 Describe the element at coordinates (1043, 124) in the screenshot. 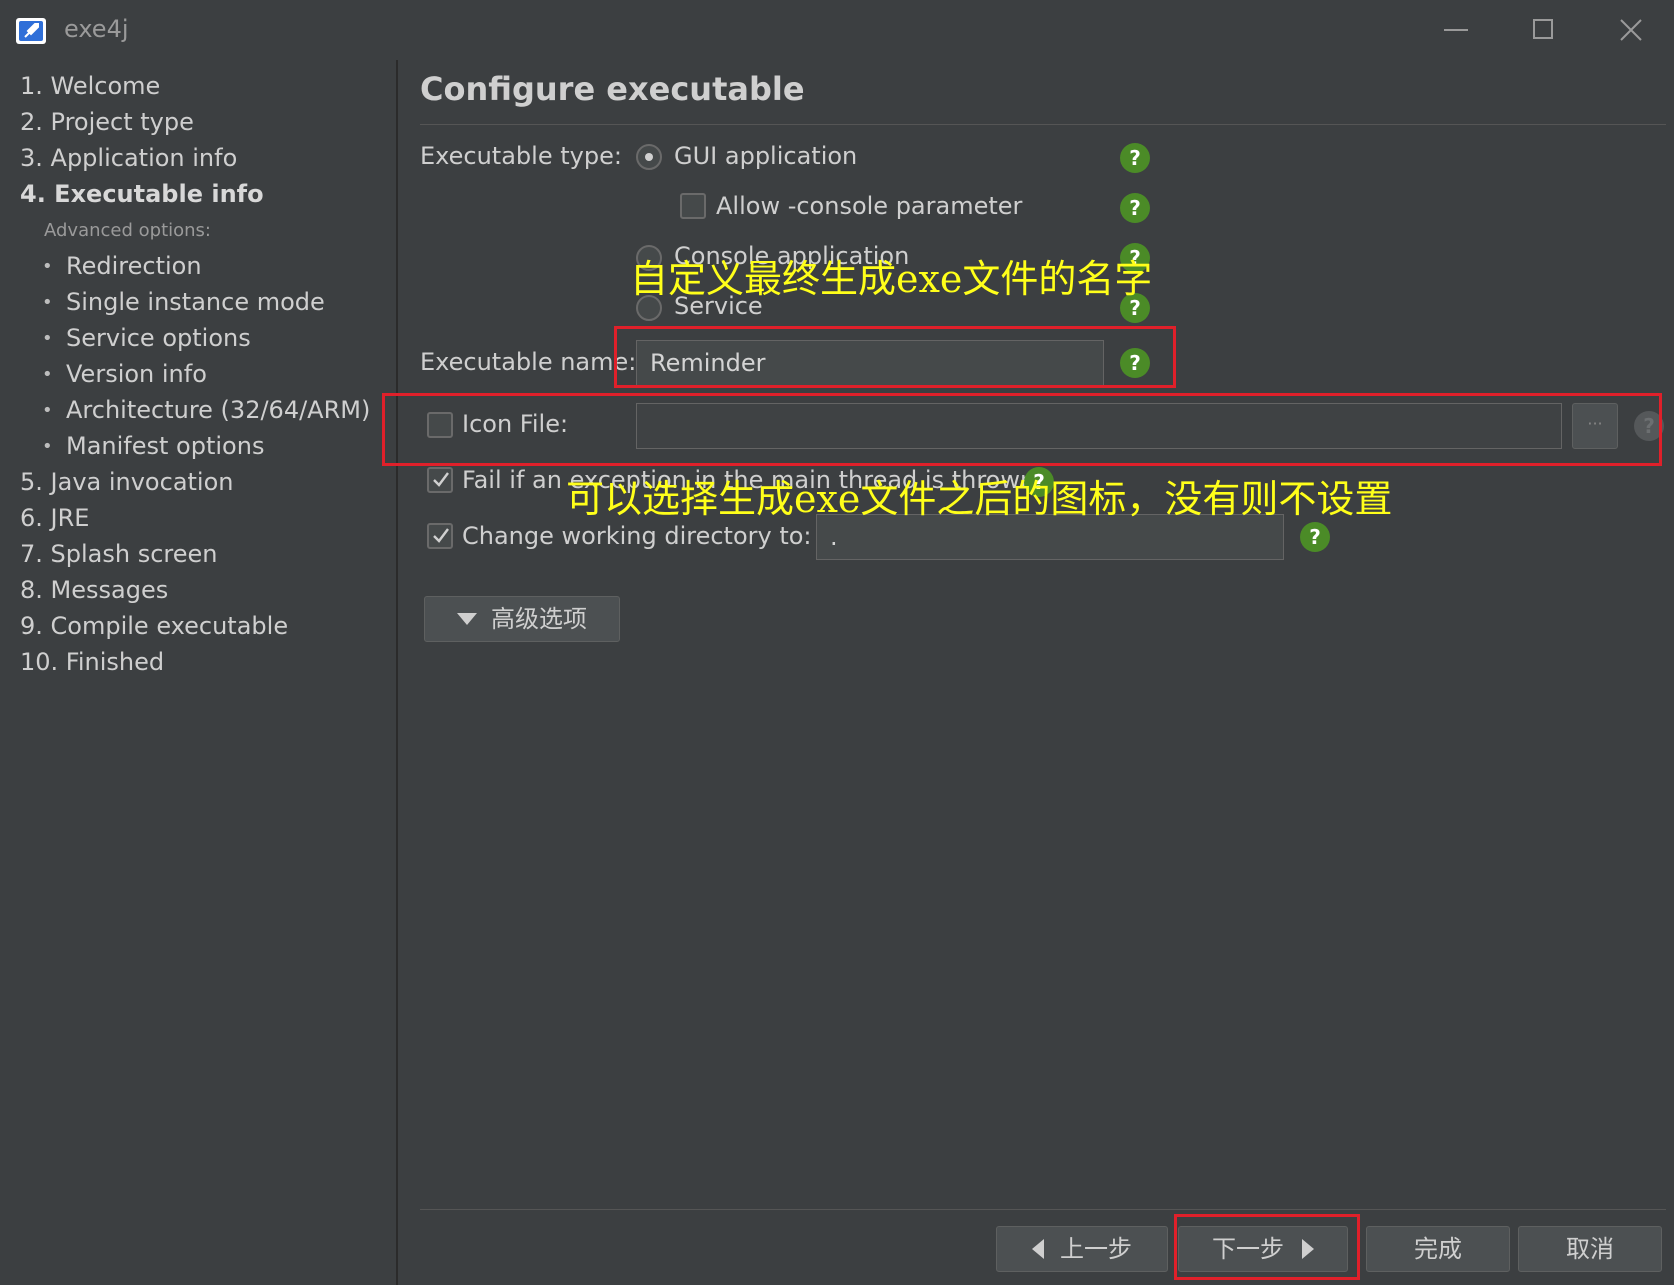

I see `heading-divider` at that location.